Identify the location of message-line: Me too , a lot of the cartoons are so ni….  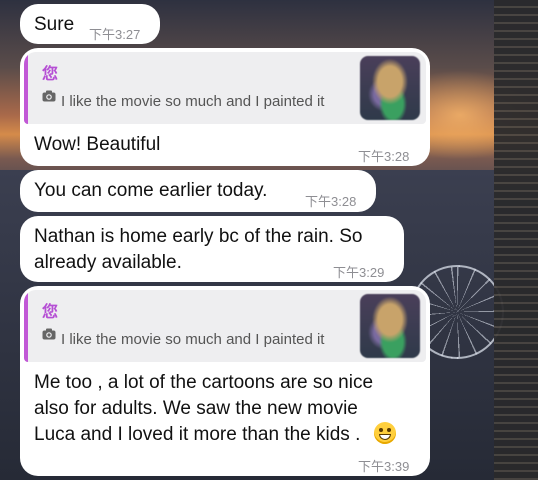
(204, 382).